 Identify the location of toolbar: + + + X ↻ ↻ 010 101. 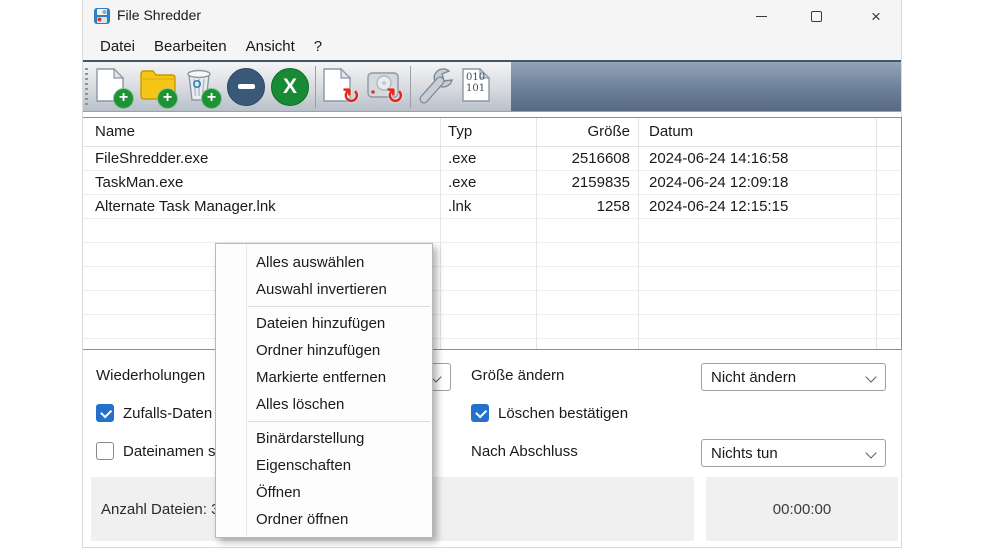
(492, 86).